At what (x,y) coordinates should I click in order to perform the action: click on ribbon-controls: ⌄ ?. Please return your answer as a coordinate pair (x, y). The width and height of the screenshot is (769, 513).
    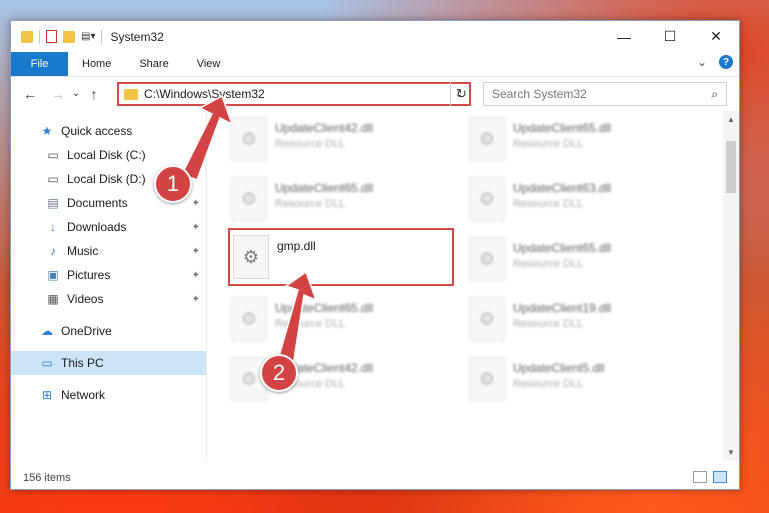
    Looking at the image, I should click on (715, 62).